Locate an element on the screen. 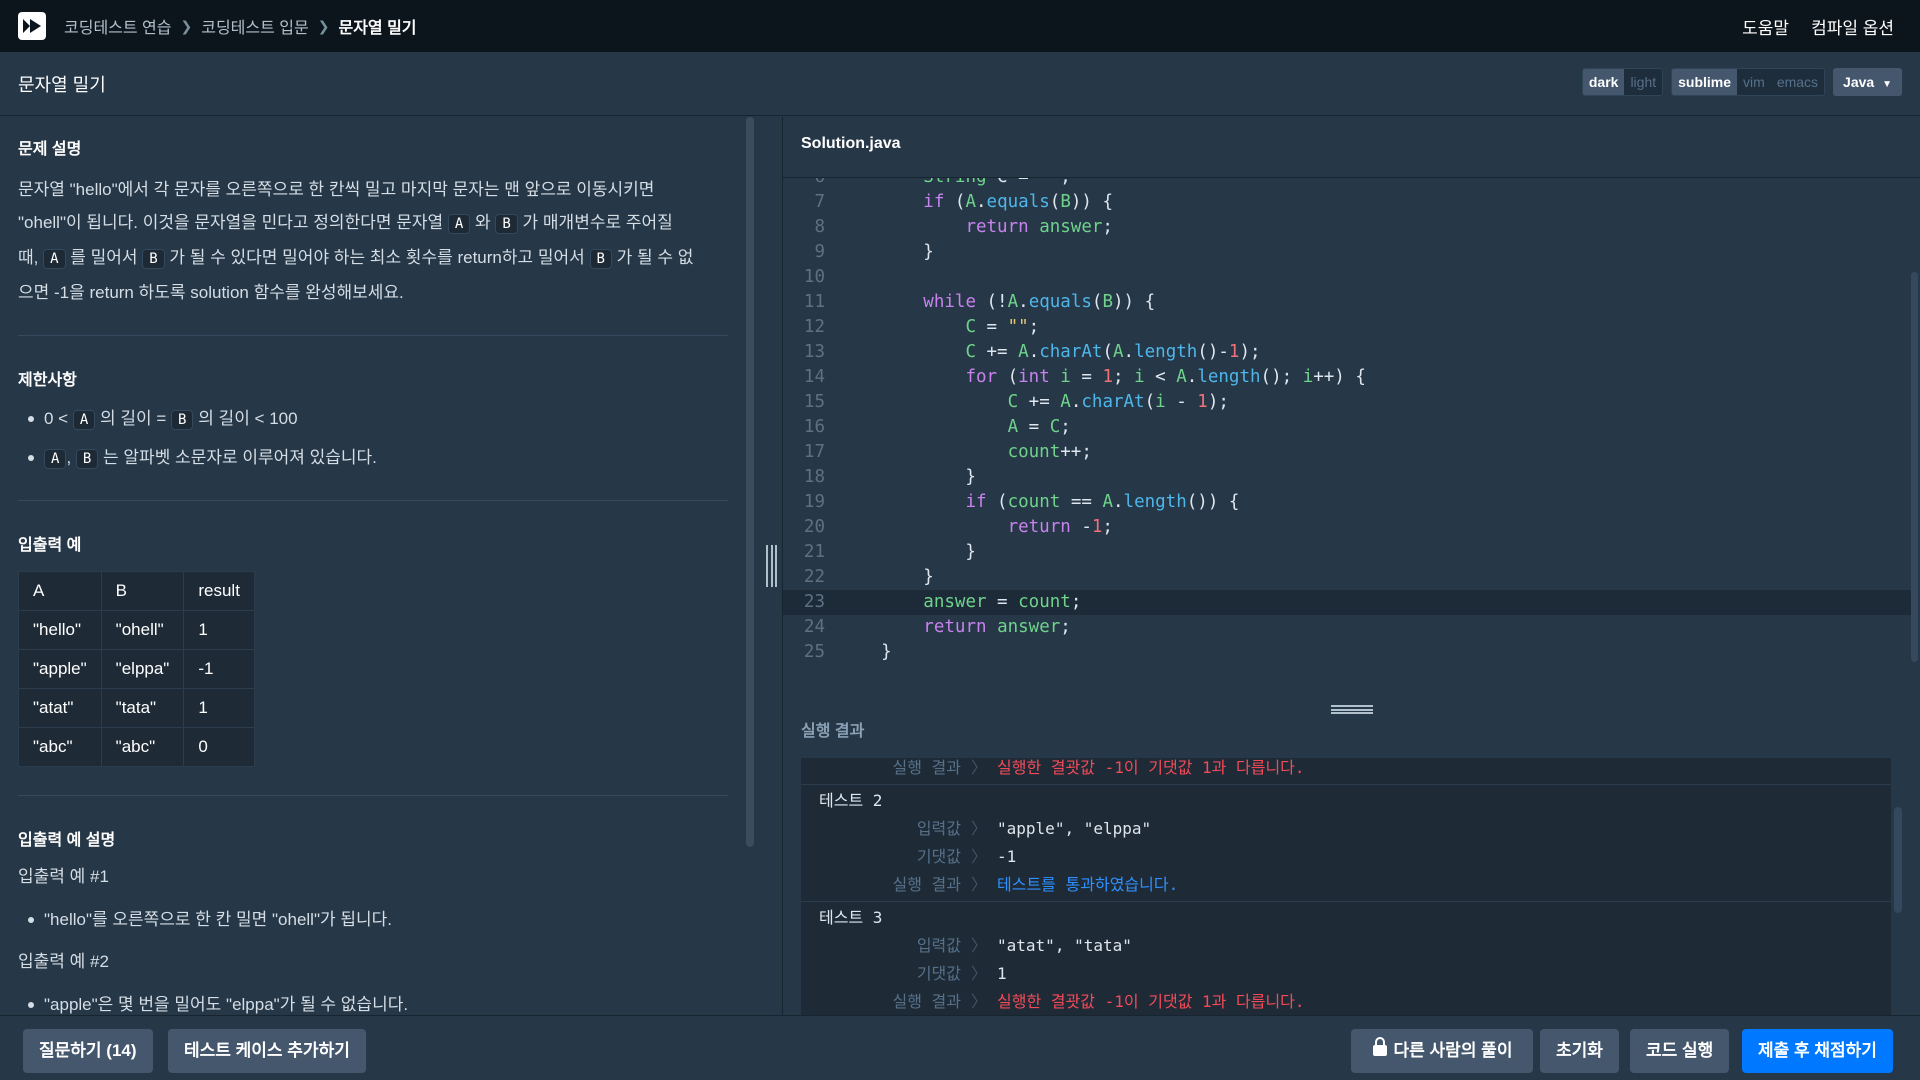 Image resolution: width=1920 pixels, height=1080 pixels. top-navigation: 코딩테스트 연습 ❯ 코딩테스트 입문 ❯ 문자열 밀기 도움말 컴파일 옵션 is located at coordinates (960, 26).